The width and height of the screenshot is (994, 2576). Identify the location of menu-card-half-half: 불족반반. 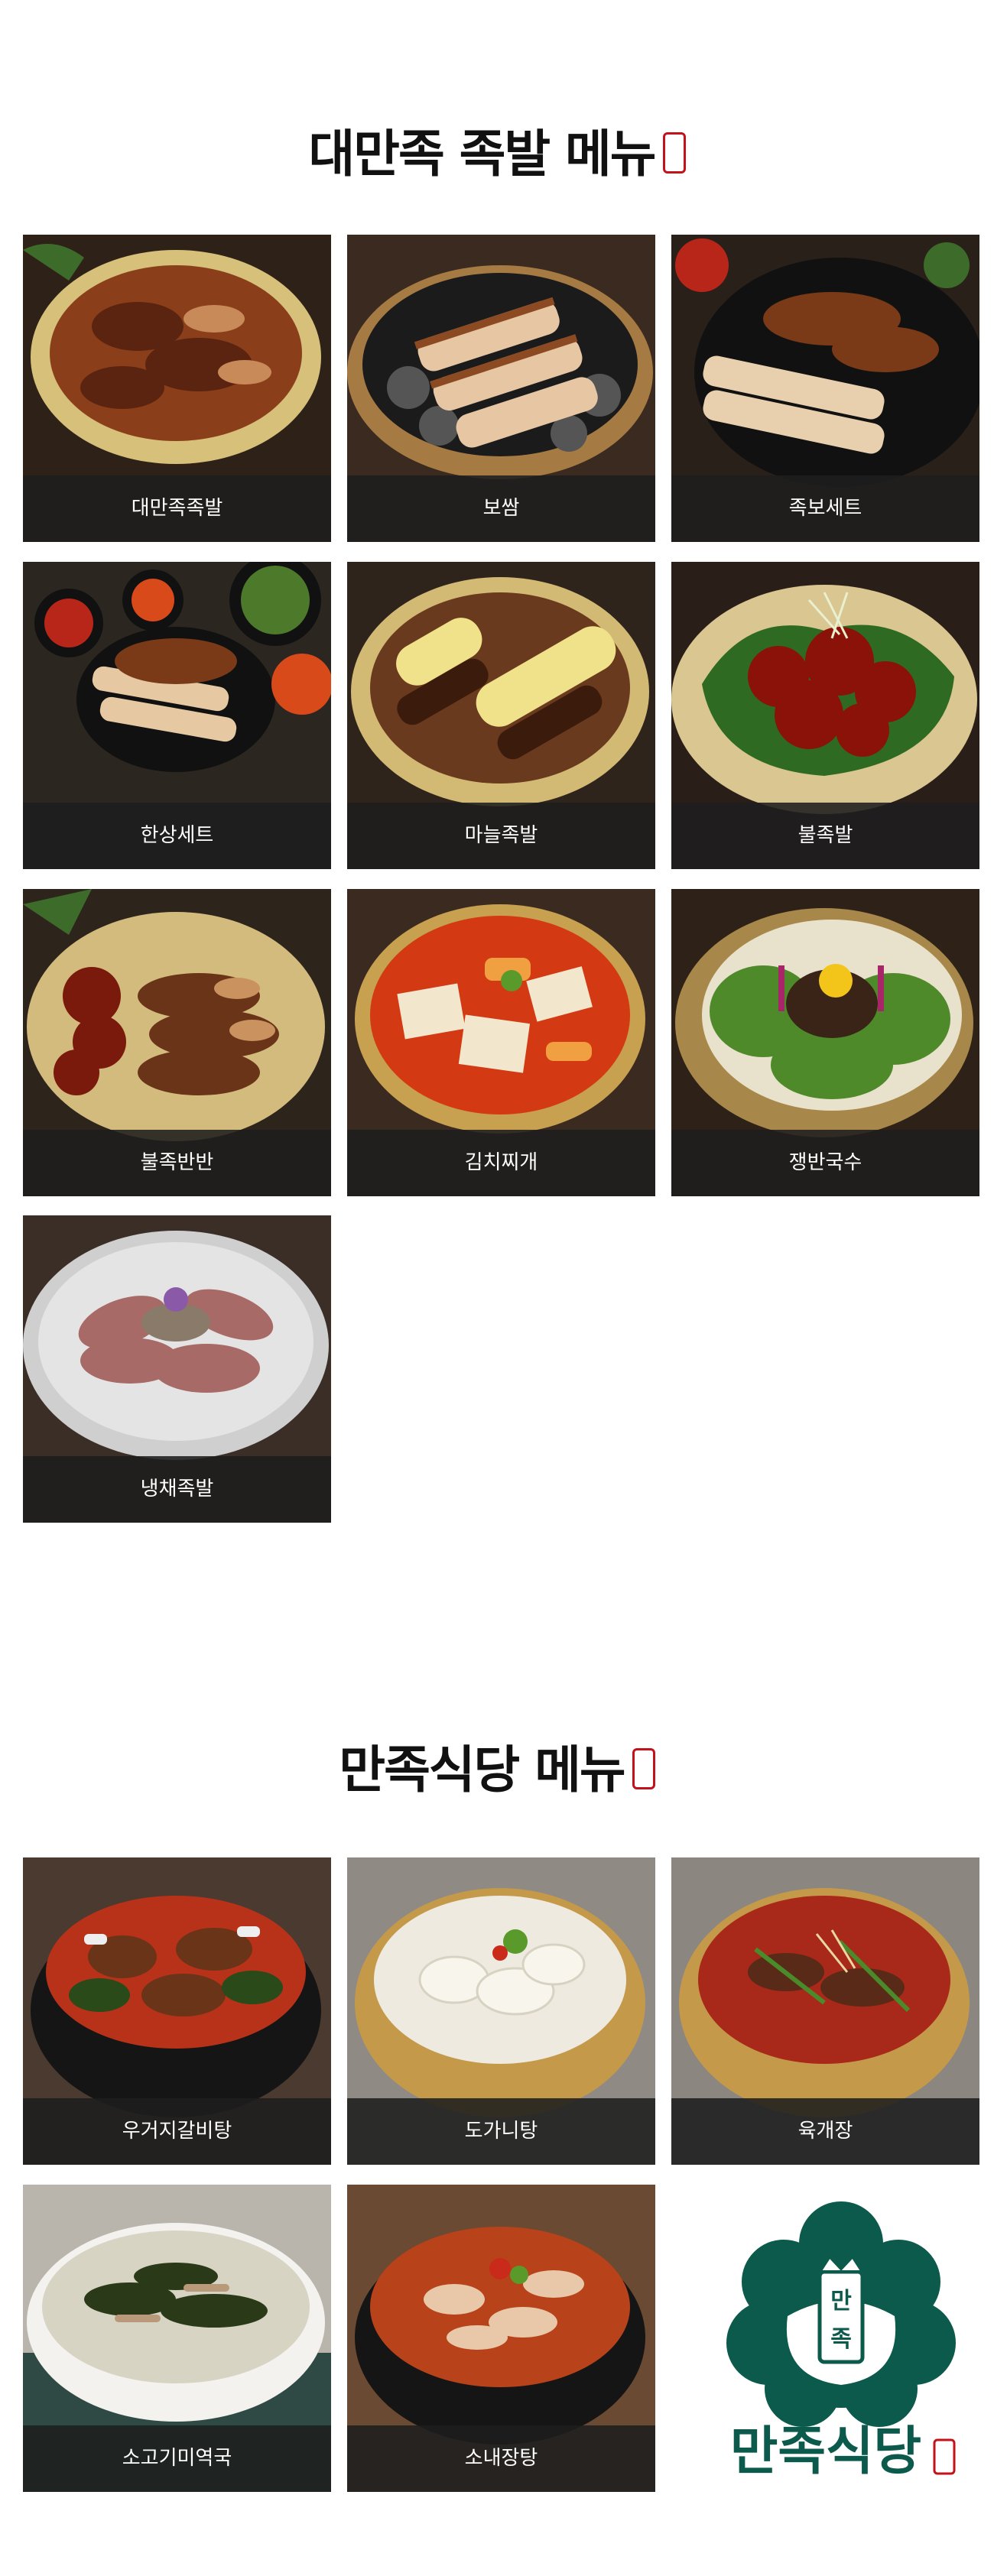
(177, 1042).